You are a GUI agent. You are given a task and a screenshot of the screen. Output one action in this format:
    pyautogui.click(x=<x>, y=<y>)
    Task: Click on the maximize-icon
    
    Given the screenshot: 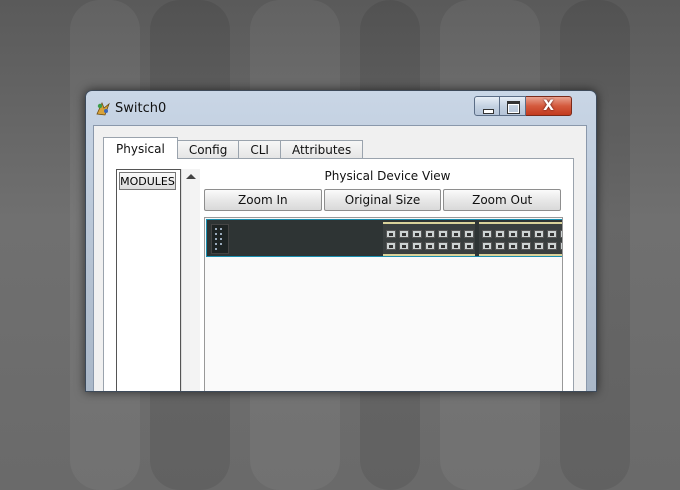 What is the action you would take?
    pyautogui.click(x=513, y=107)
    